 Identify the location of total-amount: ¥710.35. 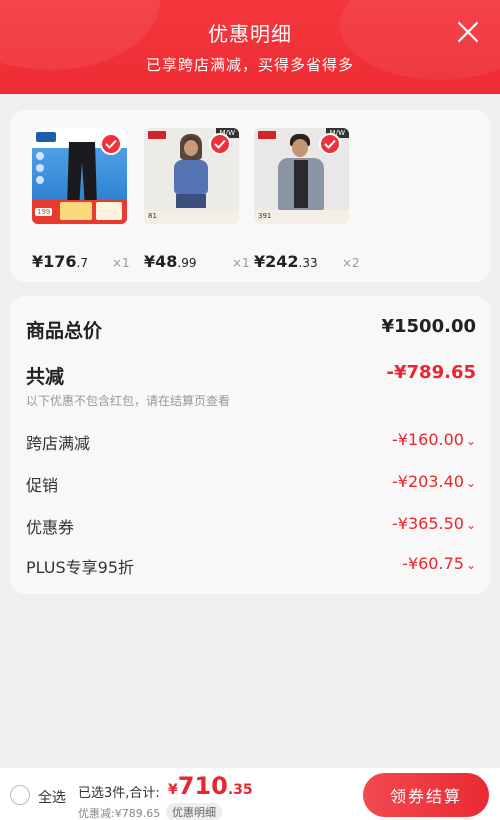
(210, 786).